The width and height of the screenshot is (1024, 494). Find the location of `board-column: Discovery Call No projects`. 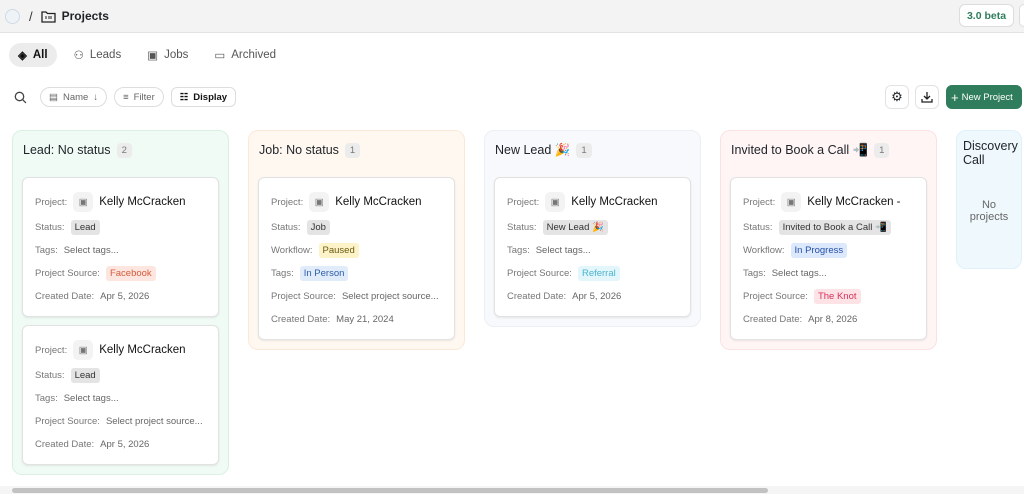

board-column: Discovery Call No projects is located at coordinates (989, 199).